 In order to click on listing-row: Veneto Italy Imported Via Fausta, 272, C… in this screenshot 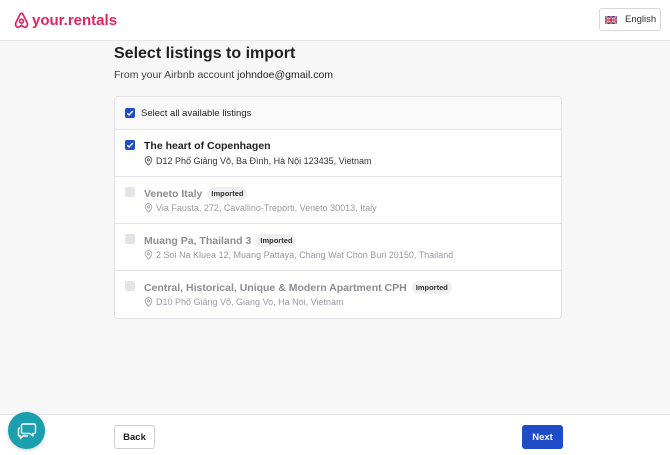, I will do `click(338, 200)`.